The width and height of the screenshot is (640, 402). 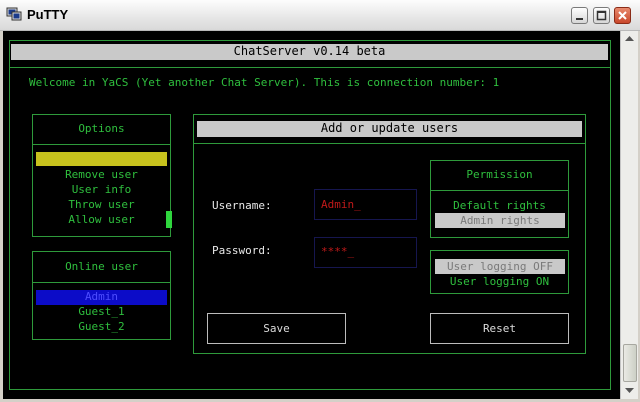 What do you see at coordinates (101, 297) in the screenshot?
I see `online-user-selected: Admin` at bounding box center [101, 297].